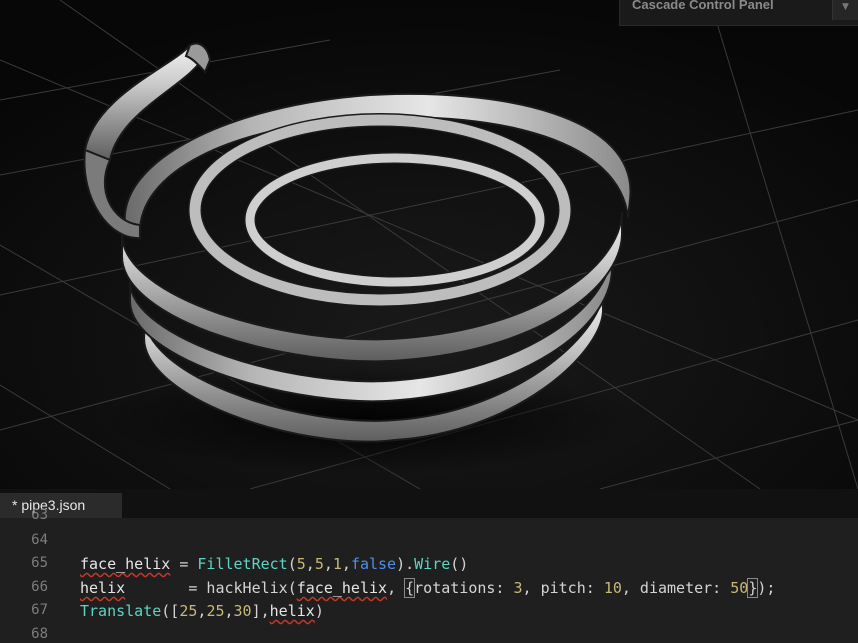 Image resolution: width=858 pixels, height=643 pixels. Describe the element at coordinates (612, 588) in the screenshot. I see `token-number: 10` at that location.